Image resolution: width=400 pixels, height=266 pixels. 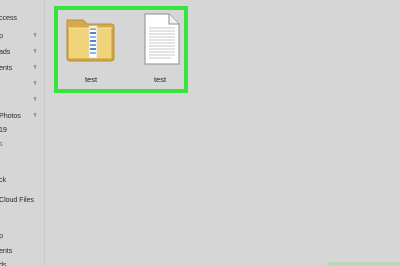 What do you see at coordinates (10, 115) in the screenshot?
I see `sidebar-item-label: Photos` at bounding box center [10, 115].